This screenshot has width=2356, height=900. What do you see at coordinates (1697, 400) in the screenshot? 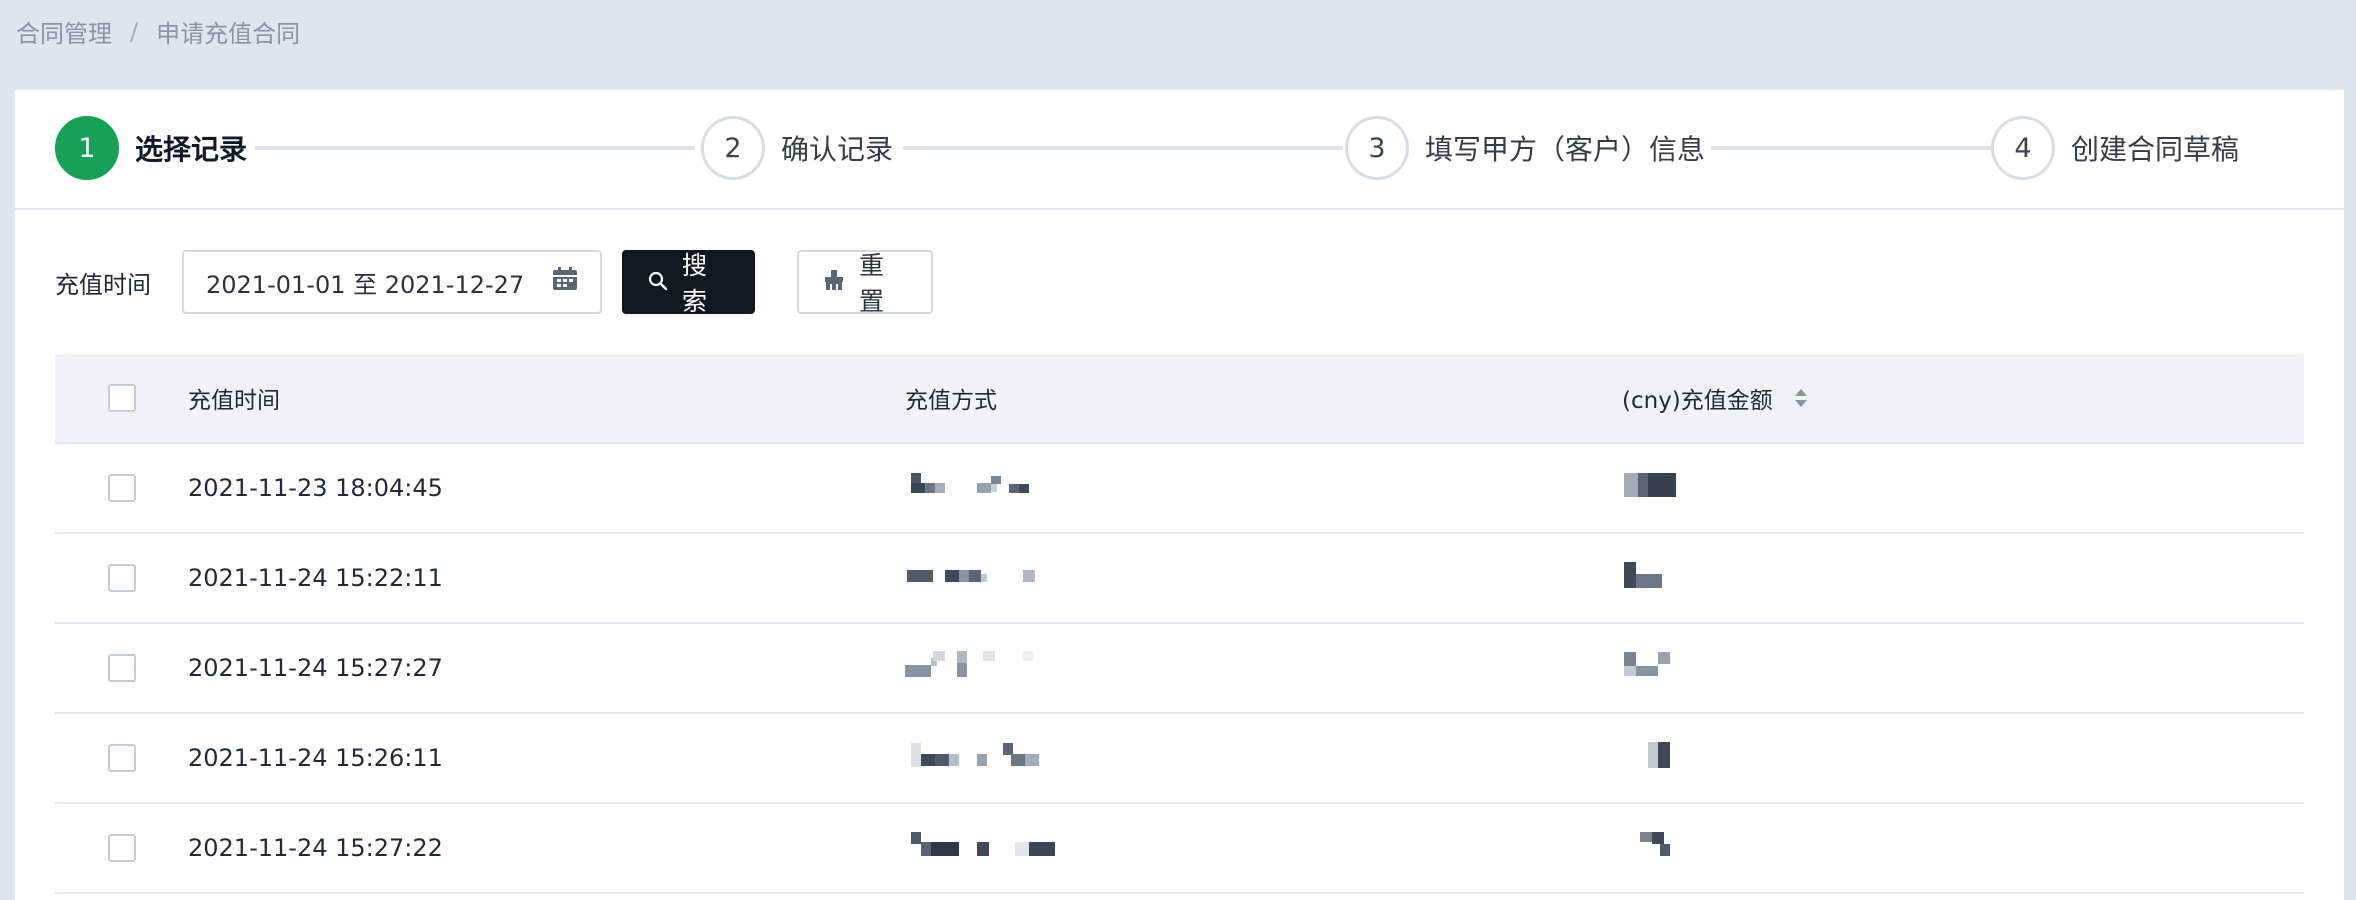
I see `column-header-amount-label: (cny)充值金额` at bounding box center [1697, 400].